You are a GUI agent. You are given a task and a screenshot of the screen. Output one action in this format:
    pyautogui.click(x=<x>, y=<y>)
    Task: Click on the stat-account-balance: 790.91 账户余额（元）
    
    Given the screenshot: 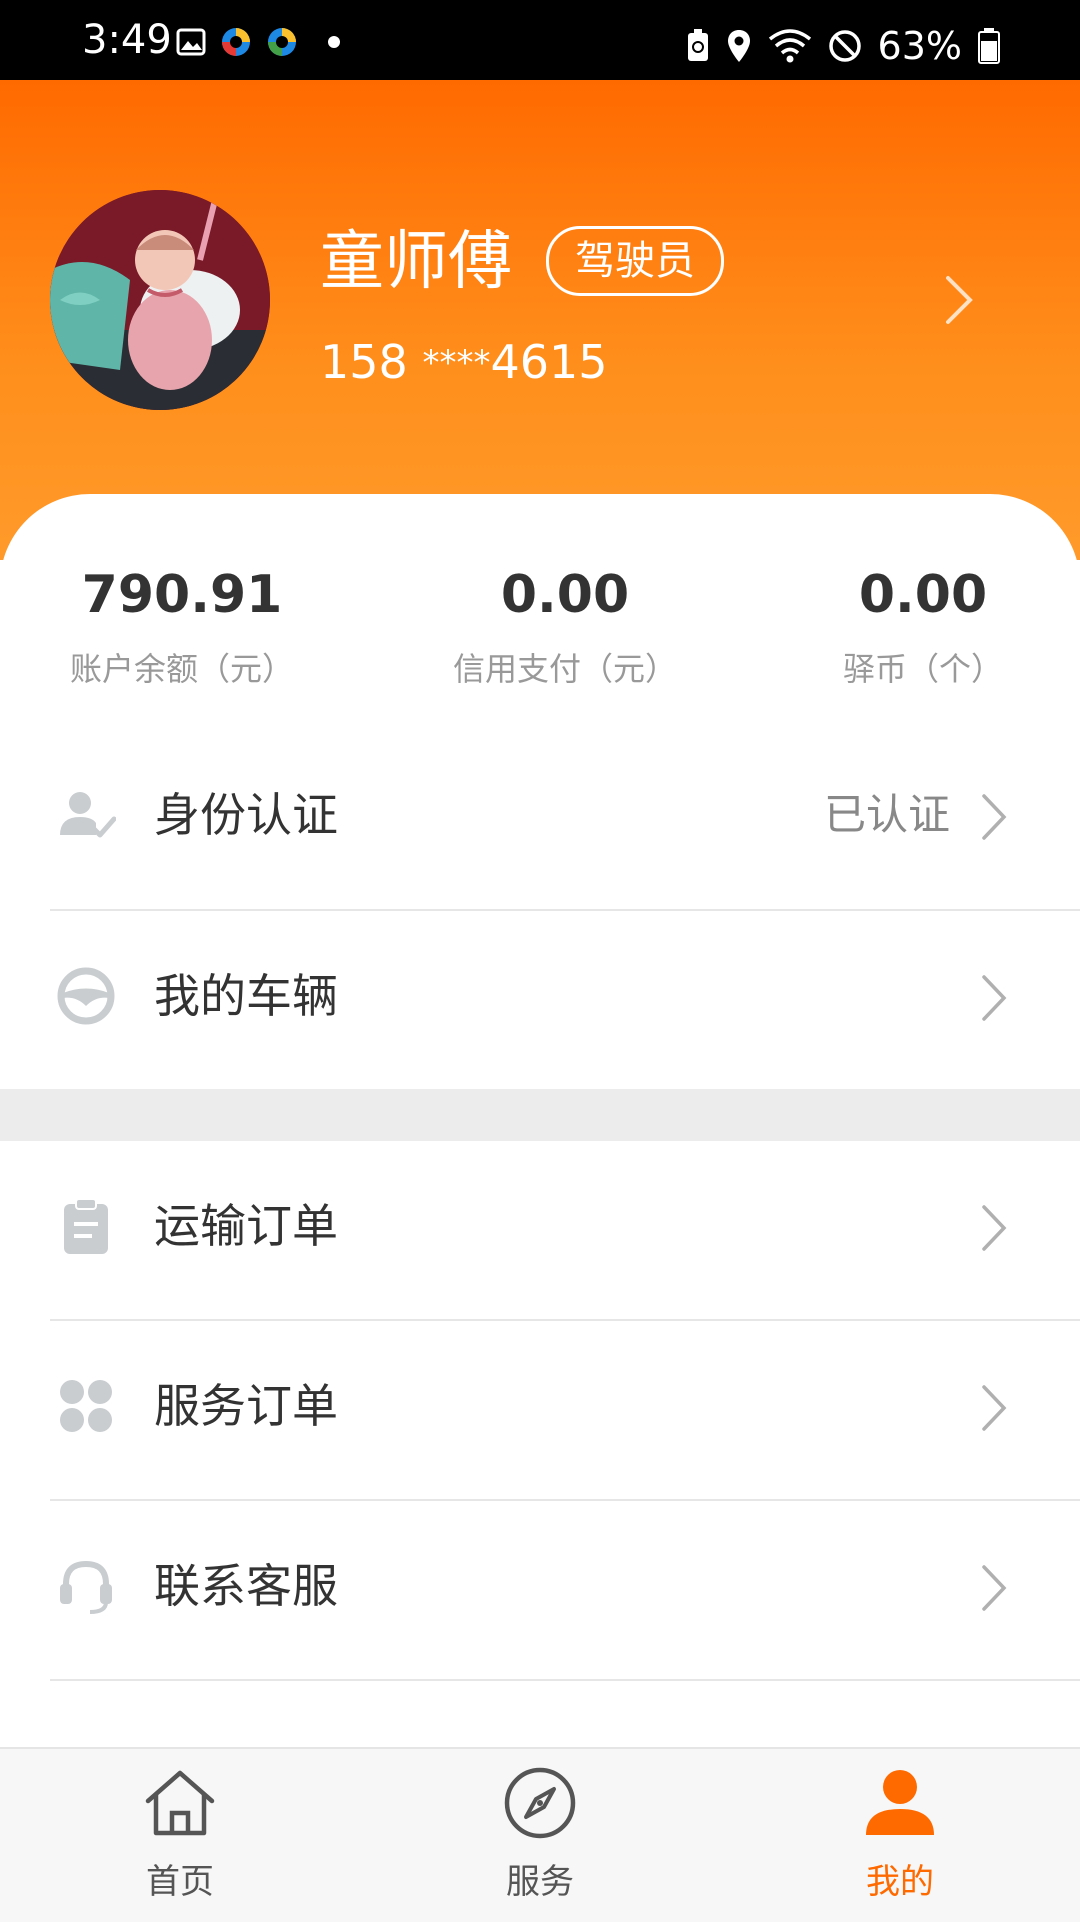 What is the action you would take?
    pyautogui.click(x=182, y=627)
    